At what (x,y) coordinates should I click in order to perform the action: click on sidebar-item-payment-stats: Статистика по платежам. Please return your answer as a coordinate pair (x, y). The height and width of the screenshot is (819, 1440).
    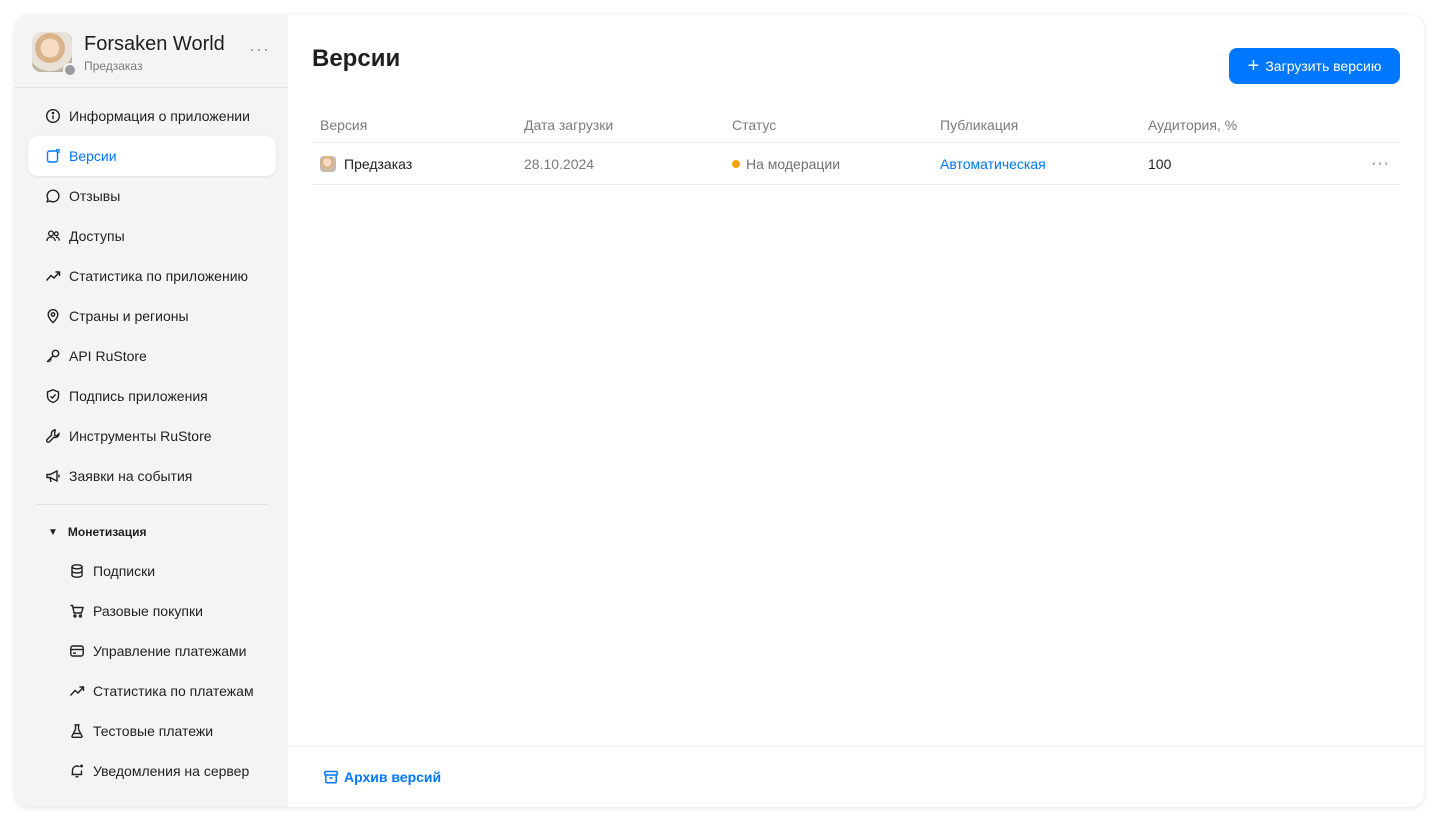
    Looking at the image, I should click on (152, 691).